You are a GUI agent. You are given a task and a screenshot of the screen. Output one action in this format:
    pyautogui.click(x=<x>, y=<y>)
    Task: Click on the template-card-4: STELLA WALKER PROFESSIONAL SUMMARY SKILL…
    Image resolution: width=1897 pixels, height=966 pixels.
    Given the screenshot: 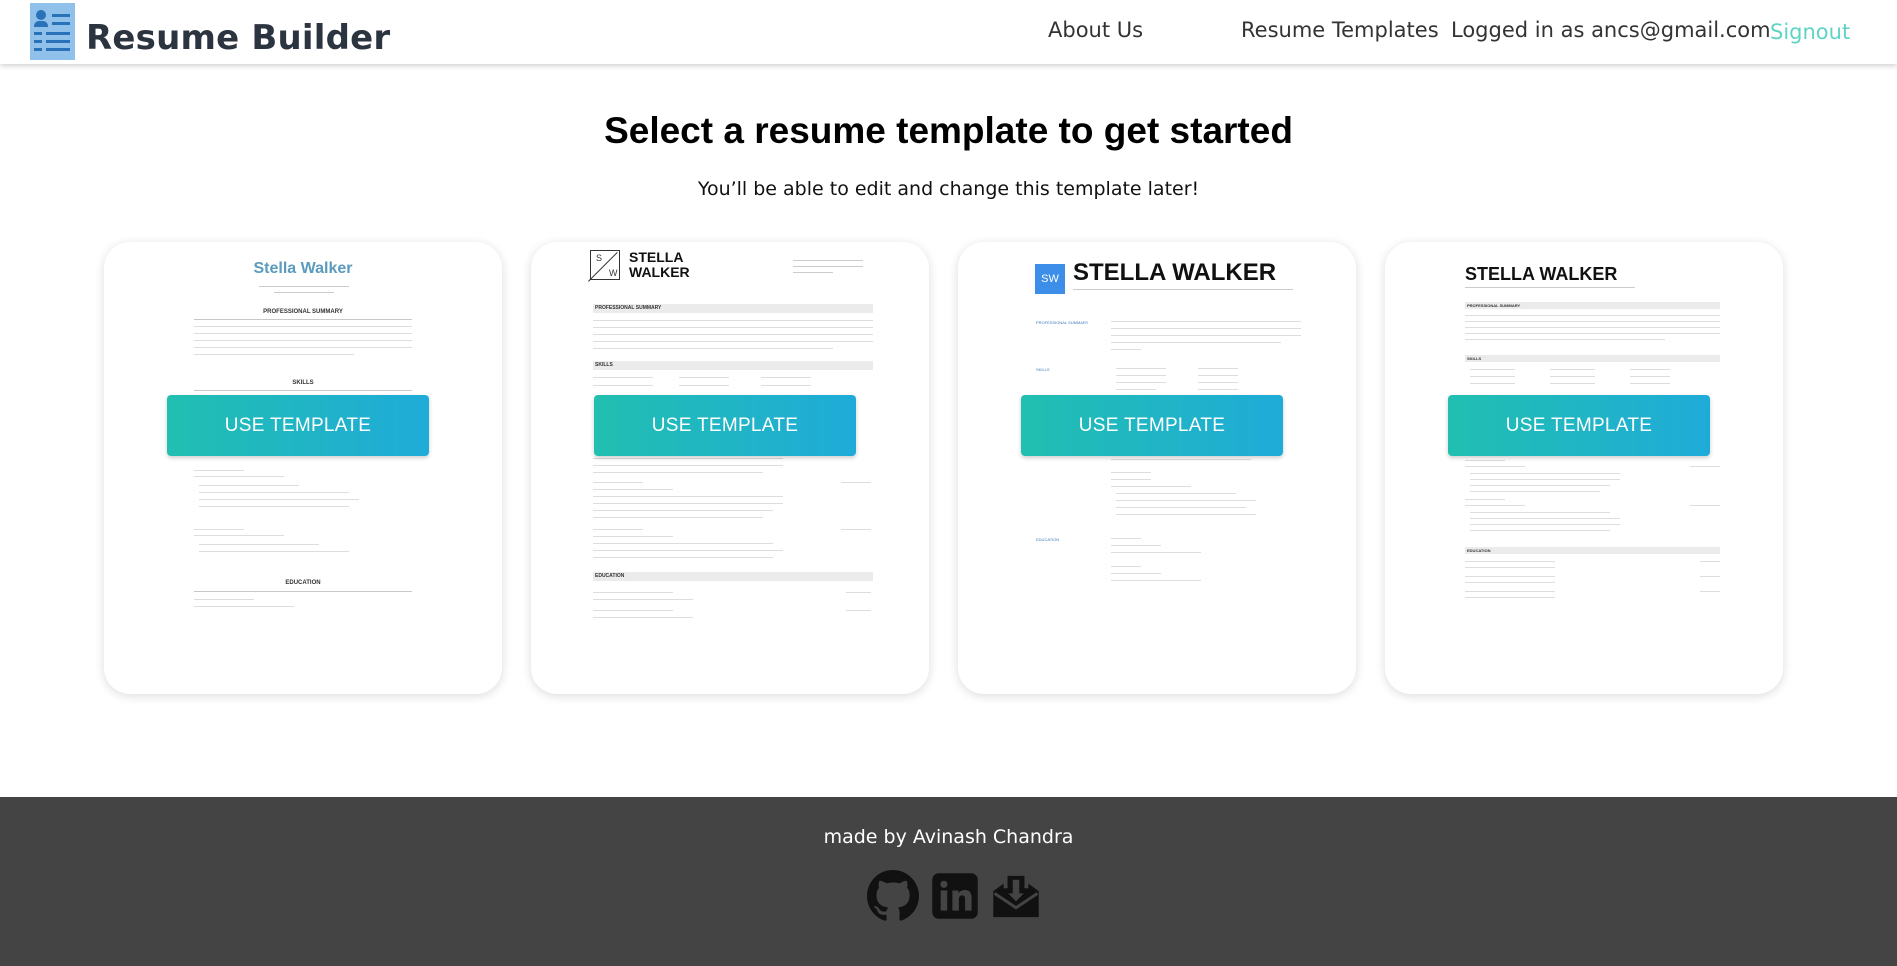 What is the action you would take?
    pyautogui.click(x=1584, y=468)
    